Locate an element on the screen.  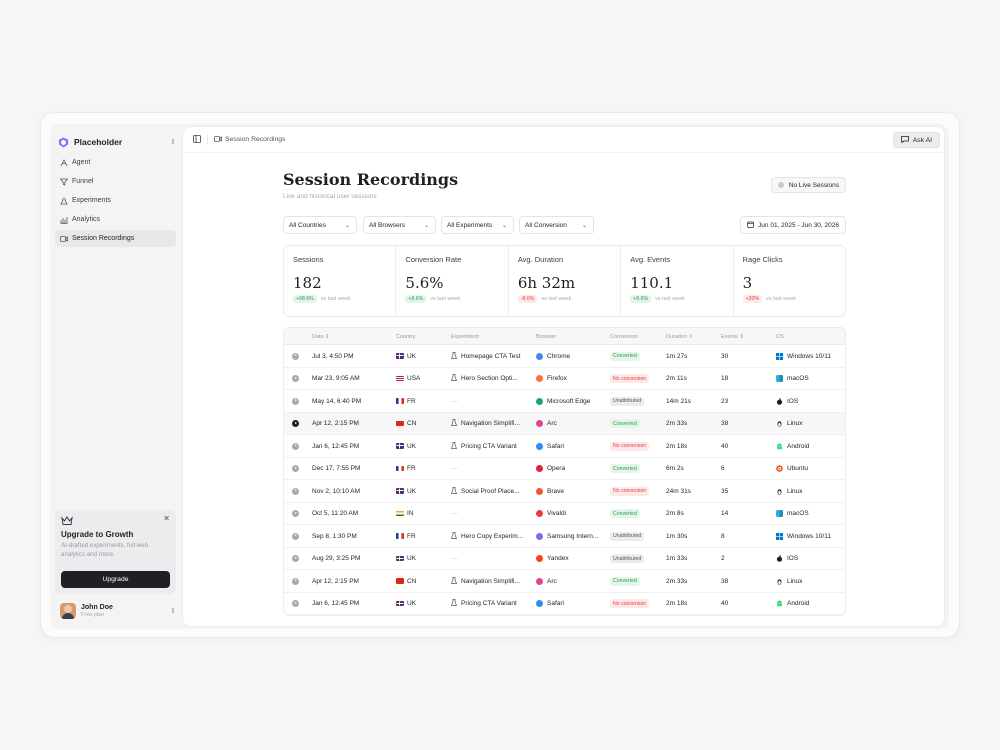
live-sessions-button: No Live Sessions is located at coordinates (808, 185).